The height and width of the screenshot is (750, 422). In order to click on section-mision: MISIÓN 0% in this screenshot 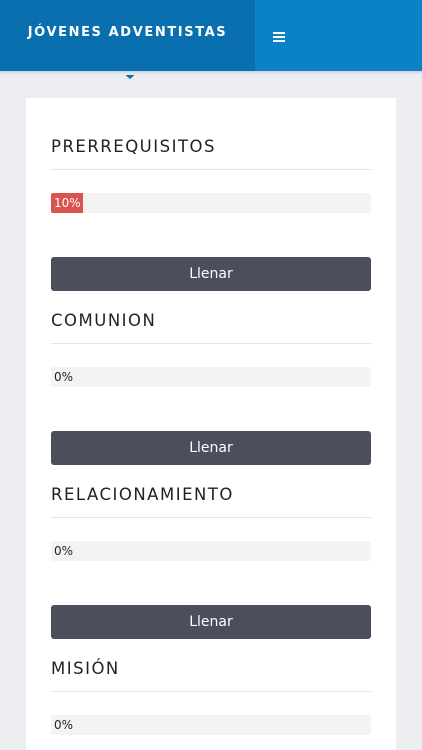, I will do `click(211, 695)`.